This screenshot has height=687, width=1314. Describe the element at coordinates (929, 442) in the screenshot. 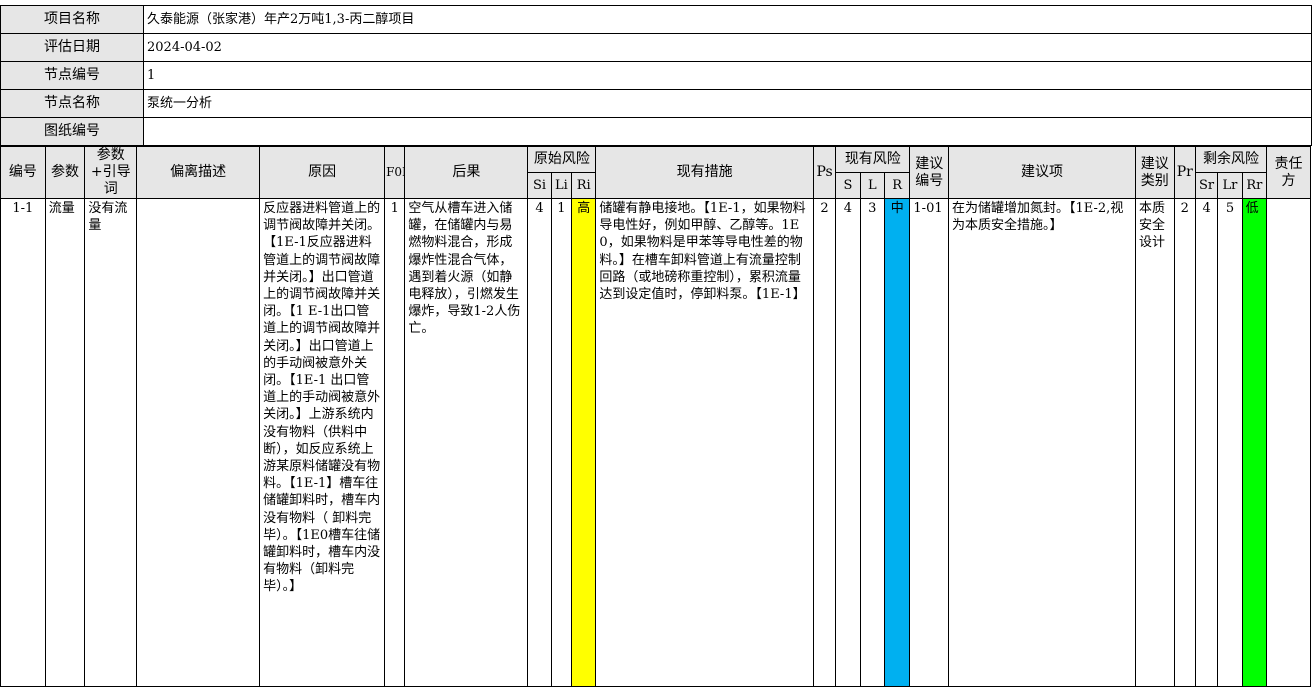

I see `cell-rec-no: 1-01` at that location.